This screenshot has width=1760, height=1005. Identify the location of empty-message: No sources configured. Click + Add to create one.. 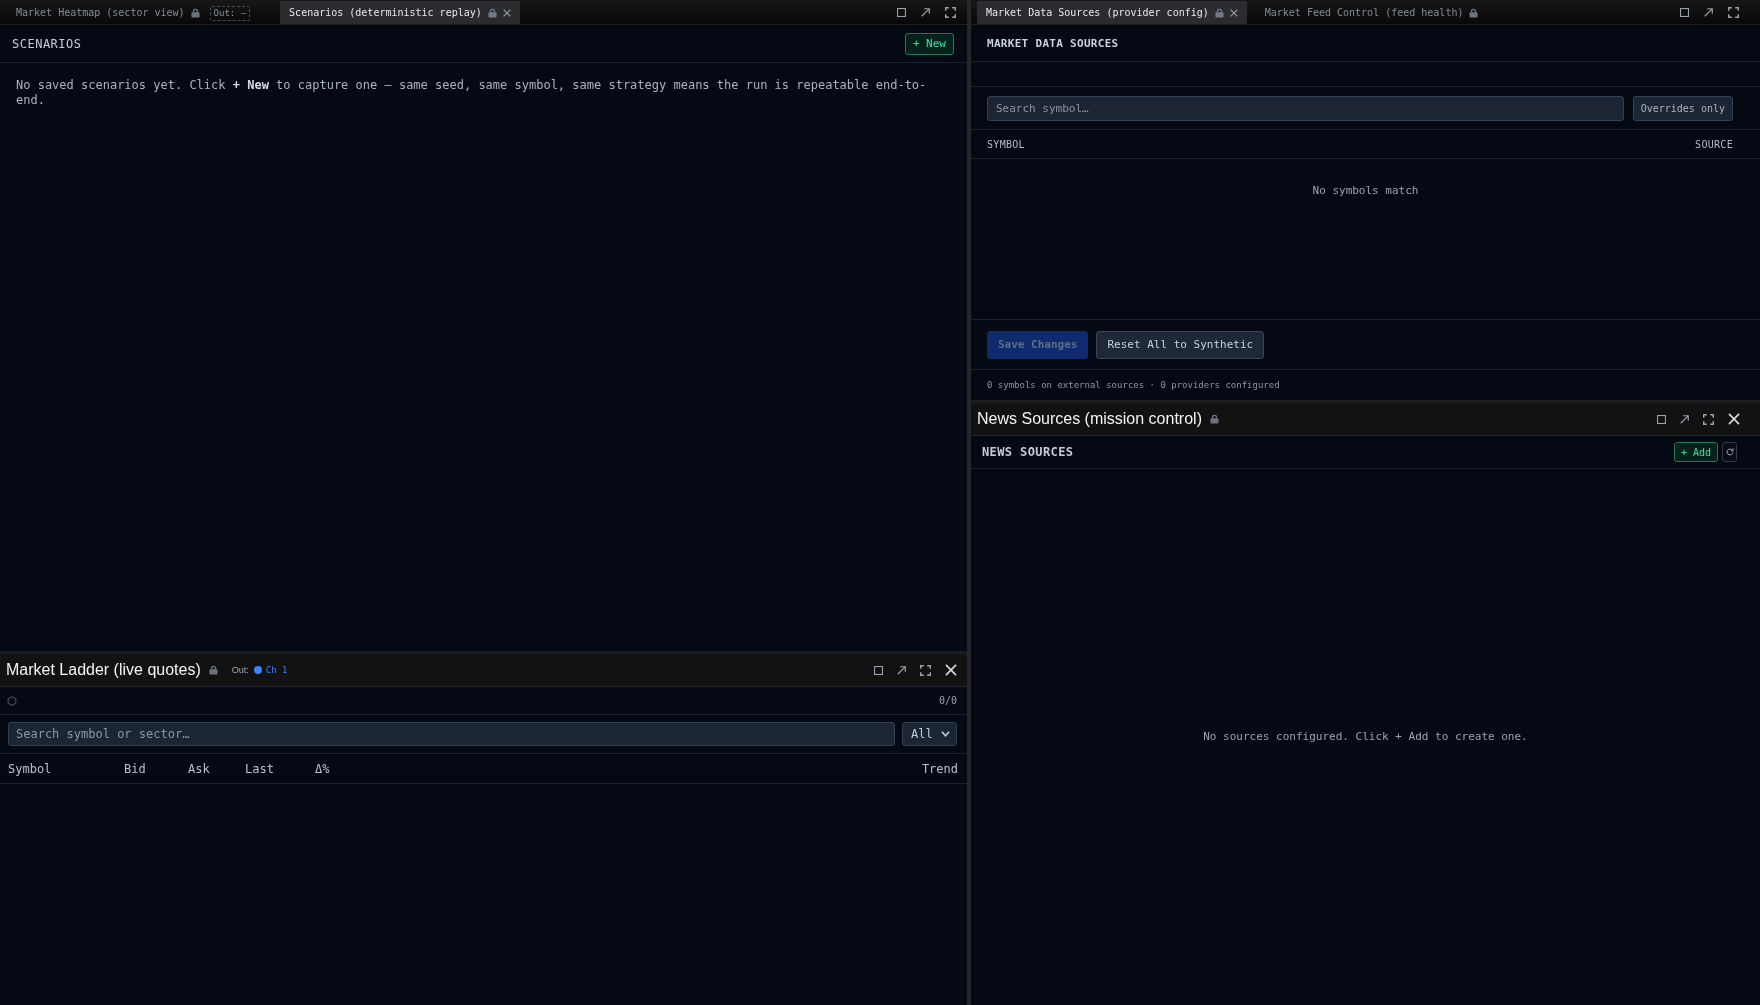
(1365, 737).